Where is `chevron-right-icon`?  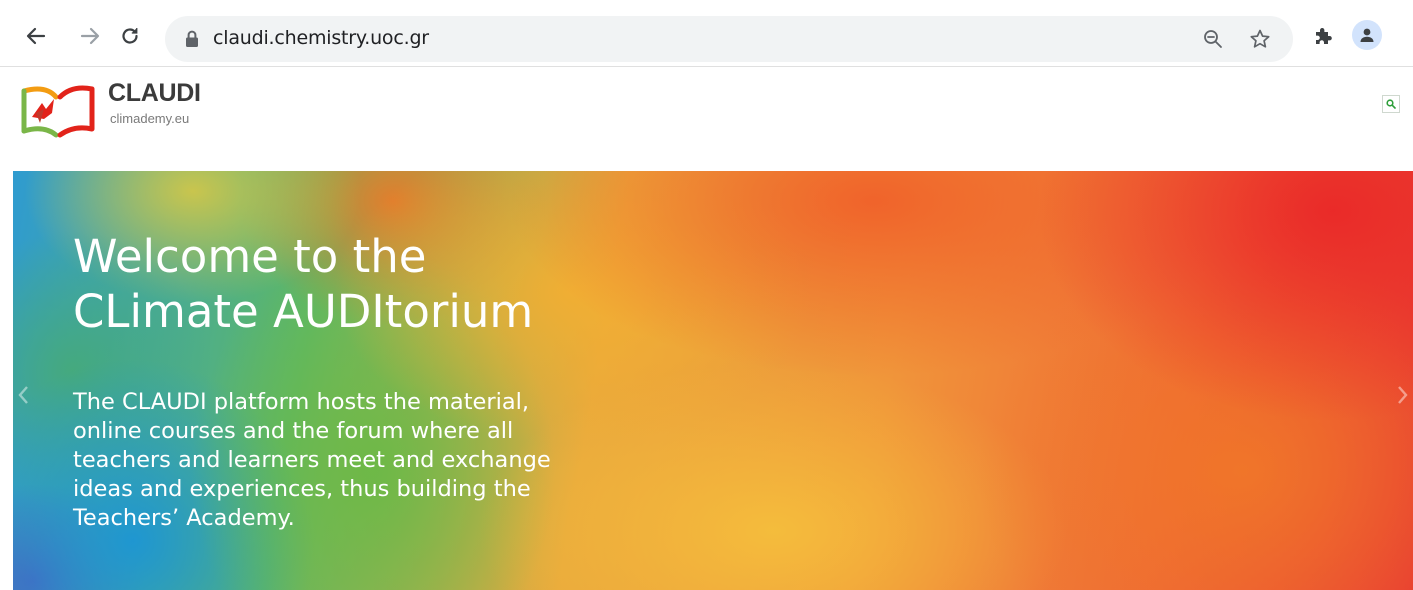 chevron-right-icon is located at coordinates (1403, 395).